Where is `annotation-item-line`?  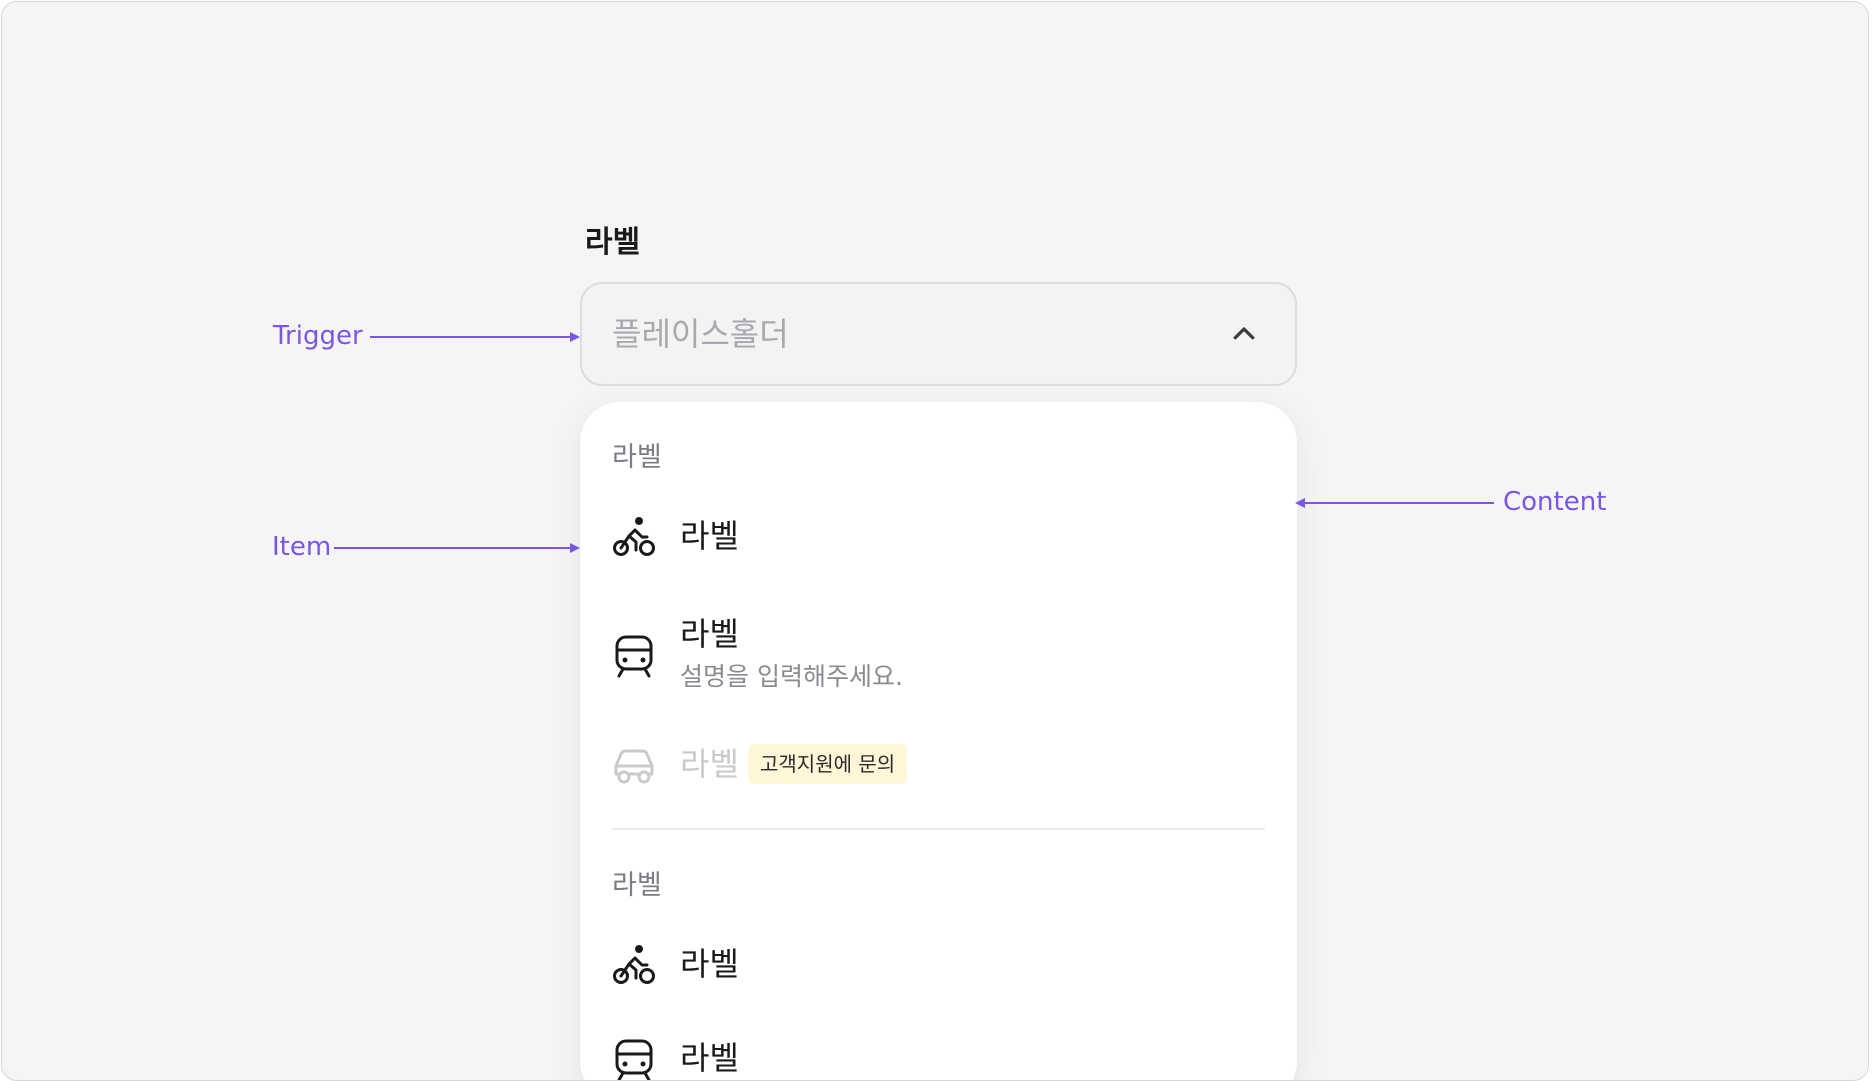 annotation-item-line is located at coordinates (453, 548).